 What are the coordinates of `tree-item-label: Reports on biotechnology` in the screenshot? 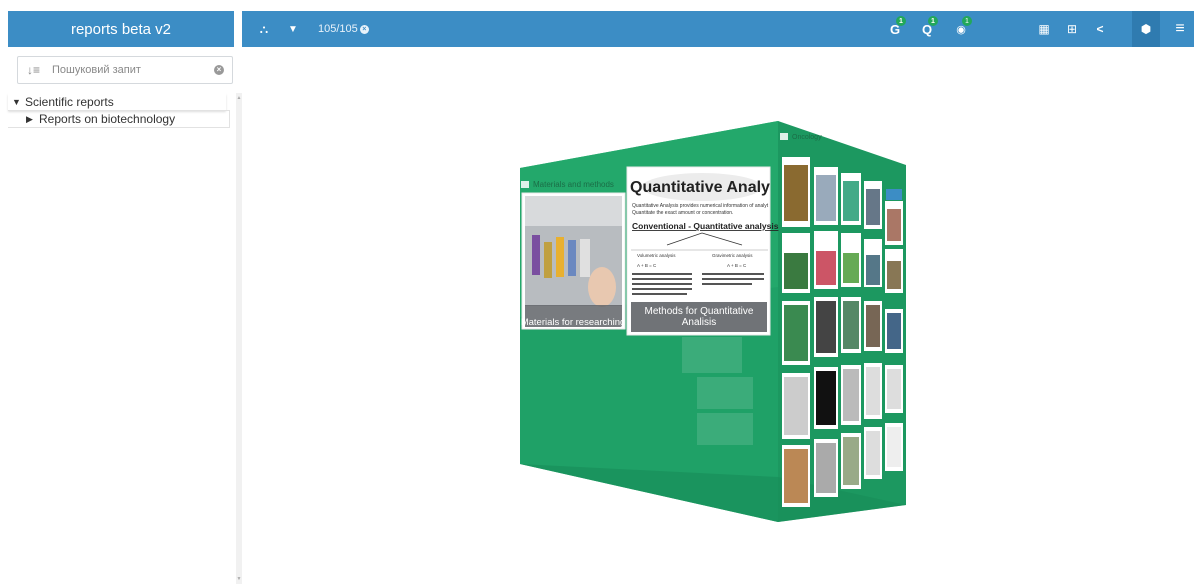 It's located at (107, 119).